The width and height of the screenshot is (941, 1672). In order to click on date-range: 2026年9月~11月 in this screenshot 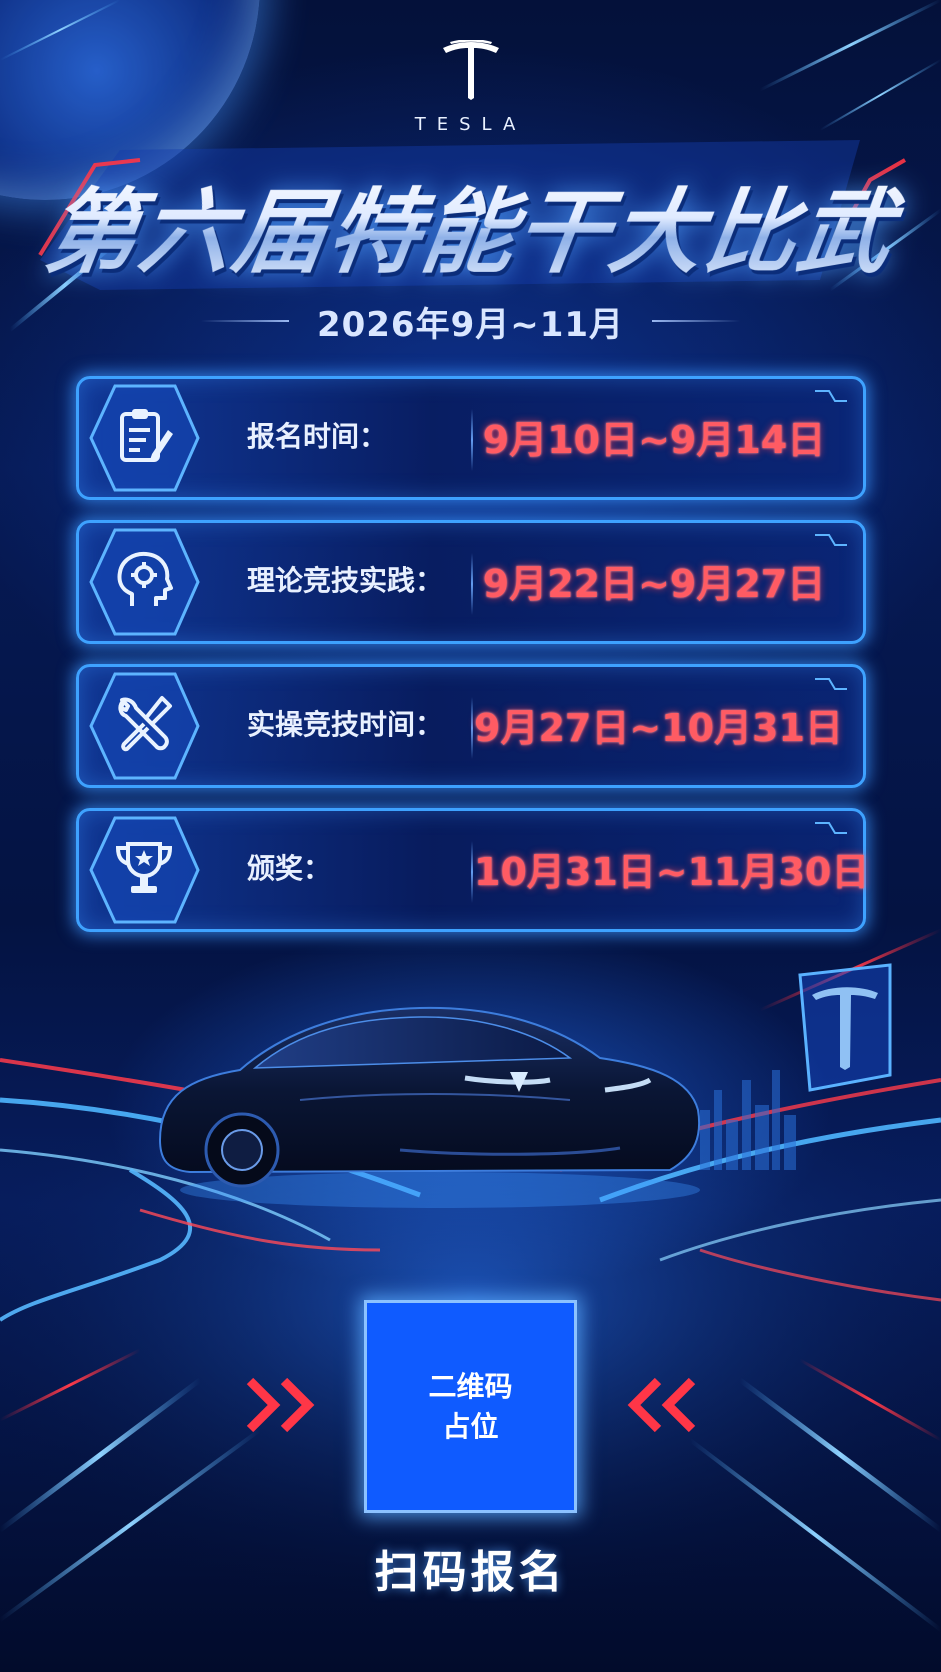, I will do `click(470, 324)`.